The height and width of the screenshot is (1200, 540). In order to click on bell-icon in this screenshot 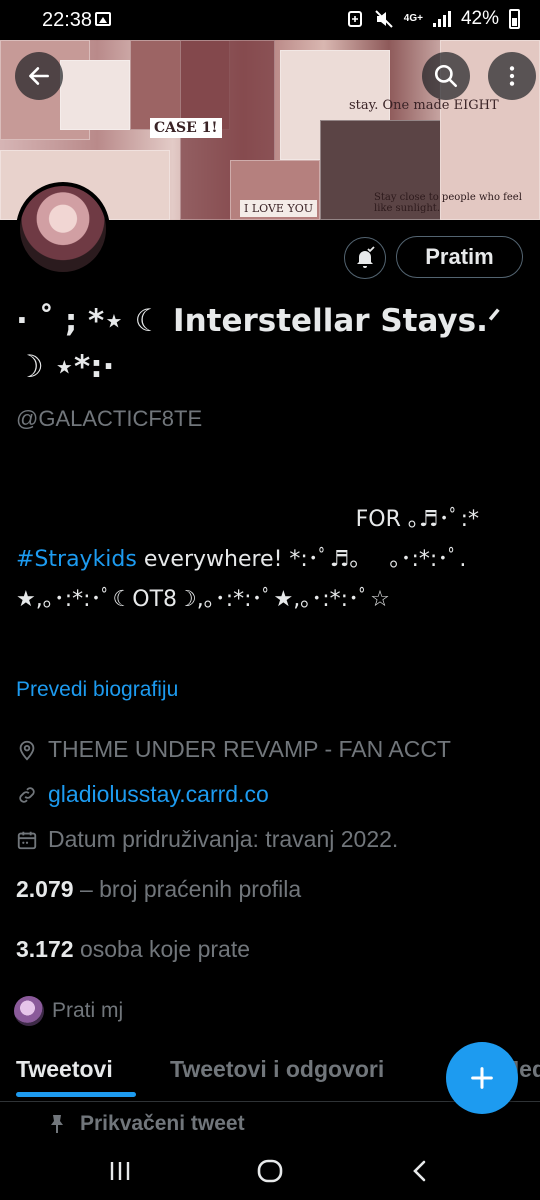, I will do `click(366, 257)`.